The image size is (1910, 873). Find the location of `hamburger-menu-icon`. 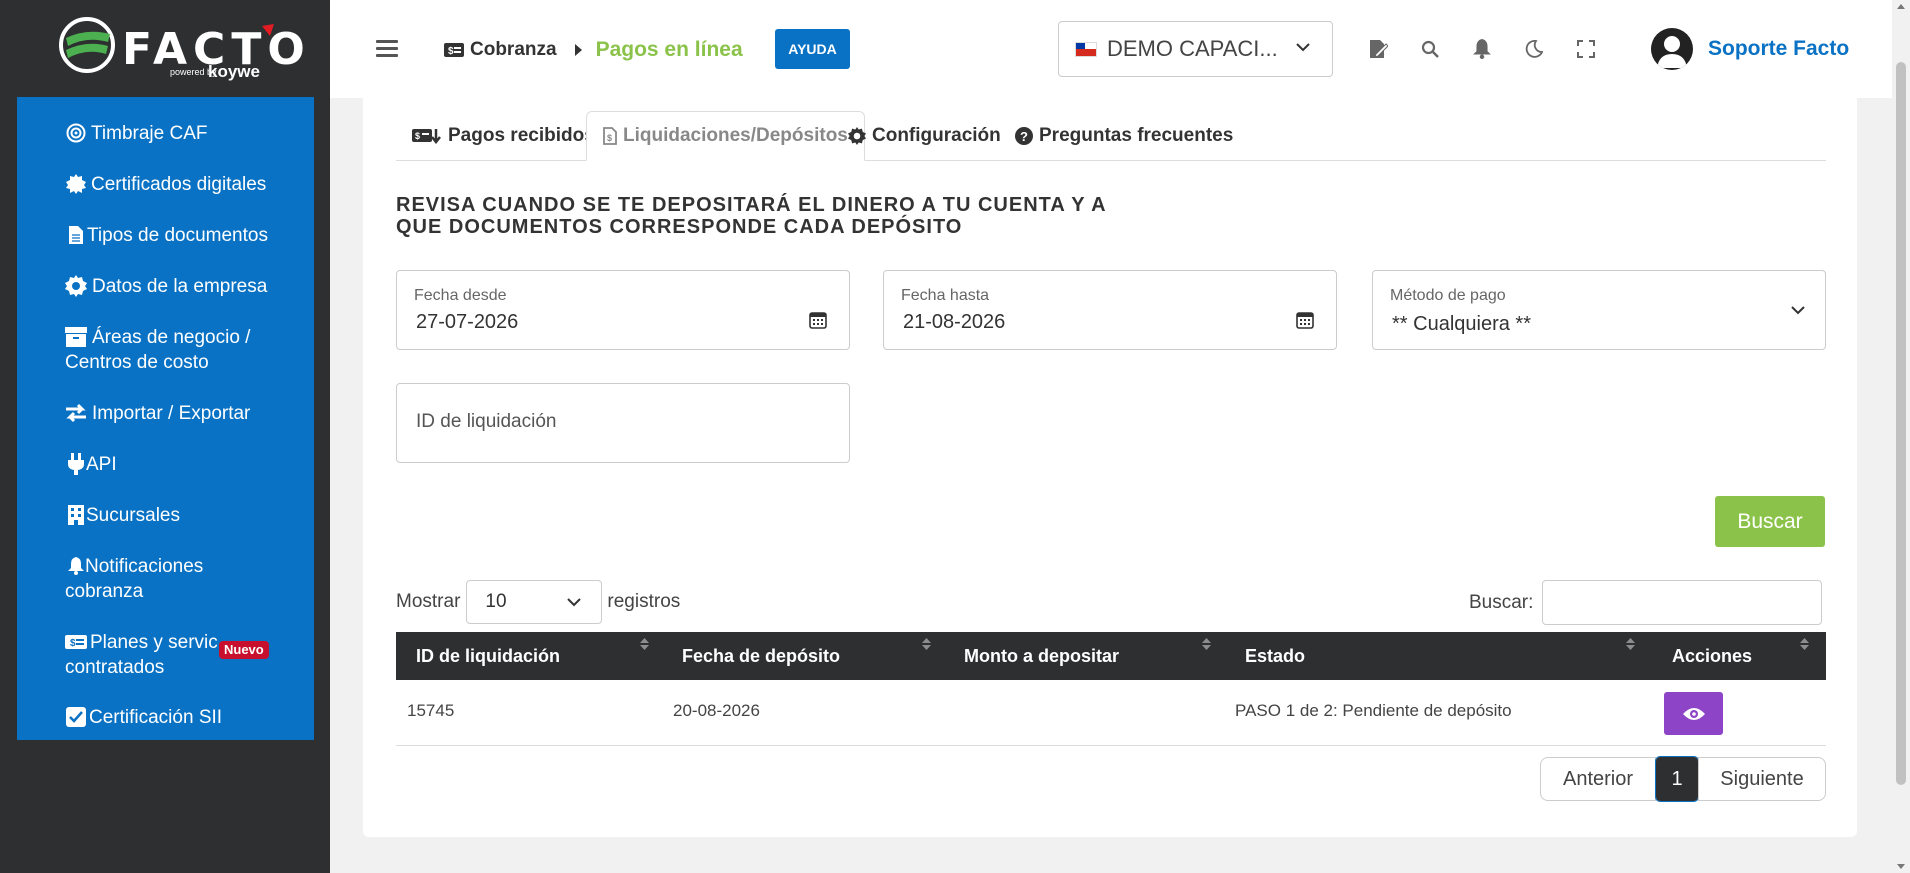

hamburger-menu-icon is located at coordinates (387, 49).